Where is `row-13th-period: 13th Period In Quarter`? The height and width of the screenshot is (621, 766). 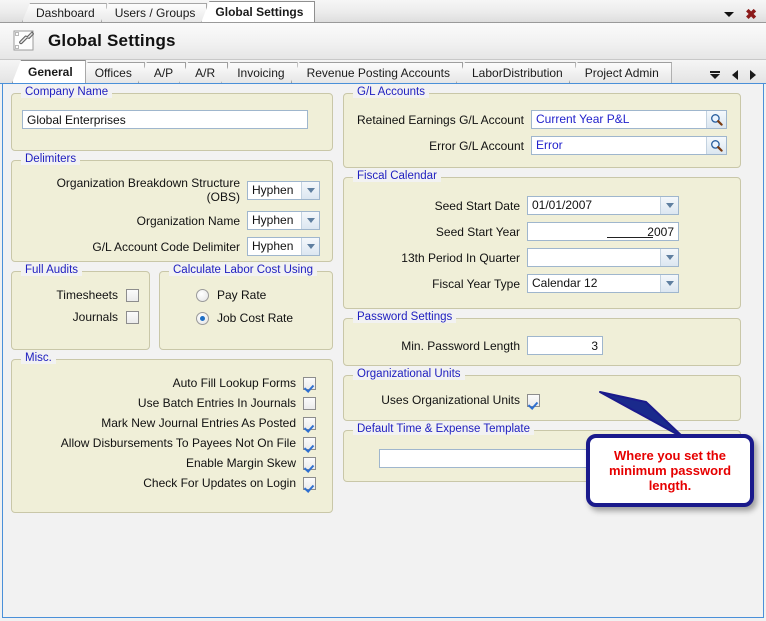 row-13th-period: 13th Period In Quarter is located at coordinates (542, 257).